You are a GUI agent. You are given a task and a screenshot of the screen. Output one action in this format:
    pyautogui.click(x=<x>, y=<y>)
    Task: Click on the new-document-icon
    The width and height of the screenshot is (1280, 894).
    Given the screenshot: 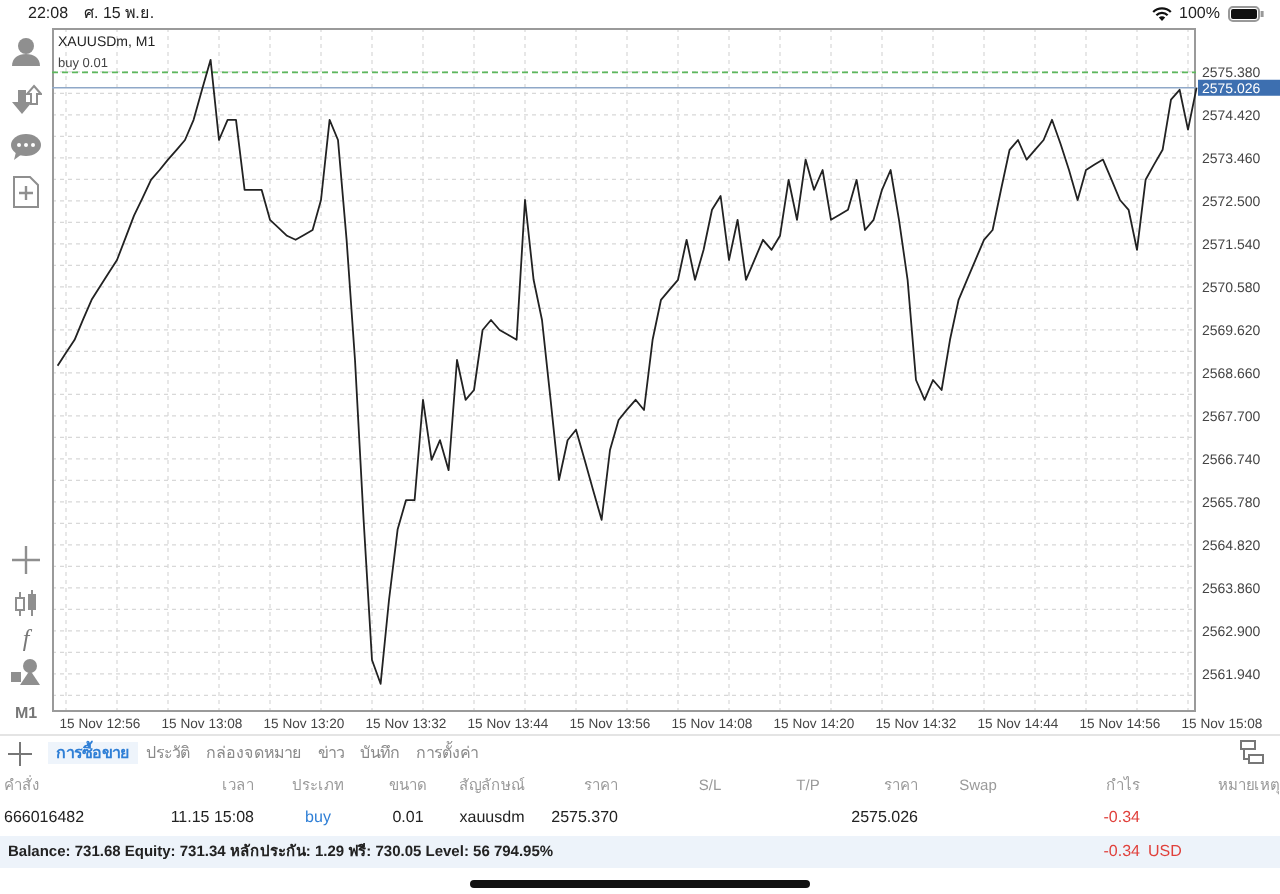 What is the action you would take?
    pyautogui.click(x=26, y=192)
    